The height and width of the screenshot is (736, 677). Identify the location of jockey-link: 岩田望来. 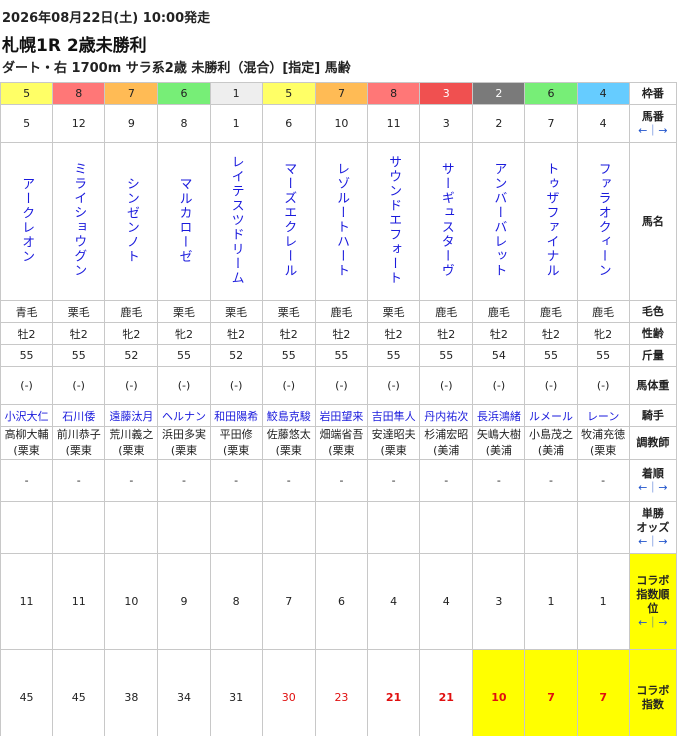
(341, 416).